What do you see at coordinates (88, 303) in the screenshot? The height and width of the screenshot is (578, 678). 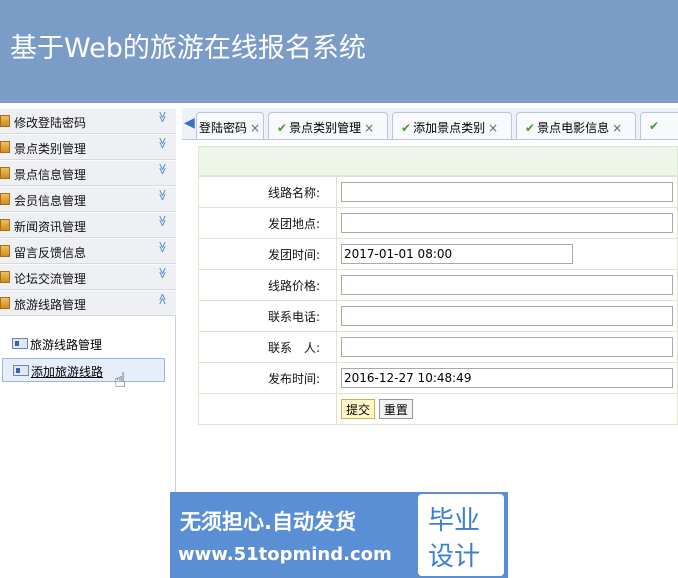 I see `sidebar-item-travel-routes: 旅游线路管理 ≪` at bounding box center [88, 303].